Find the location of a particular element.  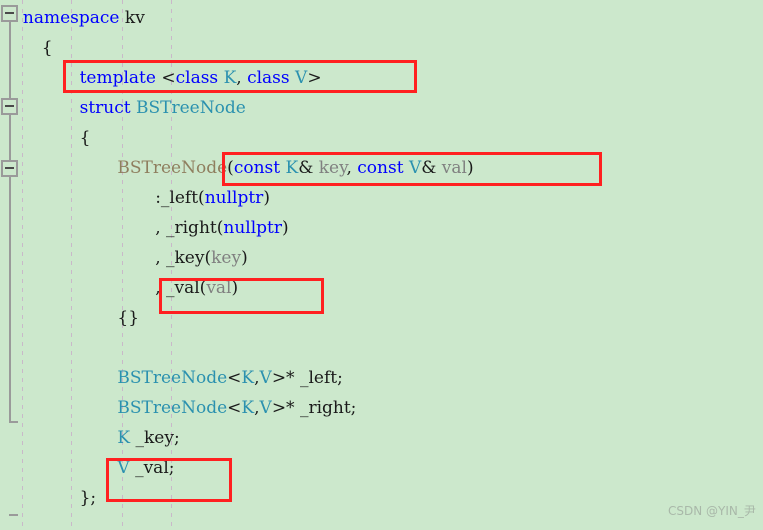

code-token: >* _left; is located at coordinates (307, 378).